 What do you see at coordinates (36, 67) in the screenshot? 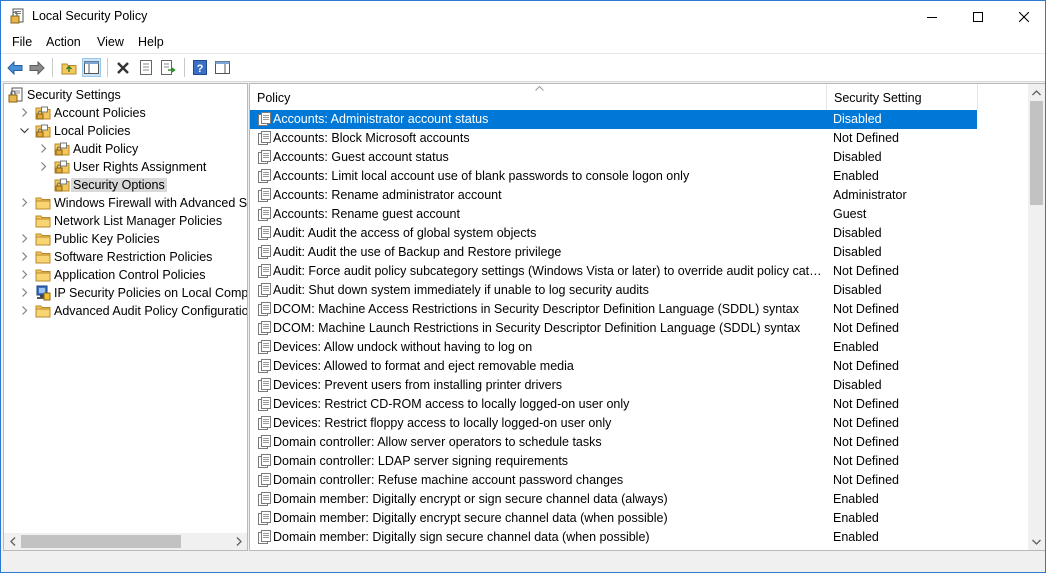
I see `forward-button` at bounding box center [36, 67].